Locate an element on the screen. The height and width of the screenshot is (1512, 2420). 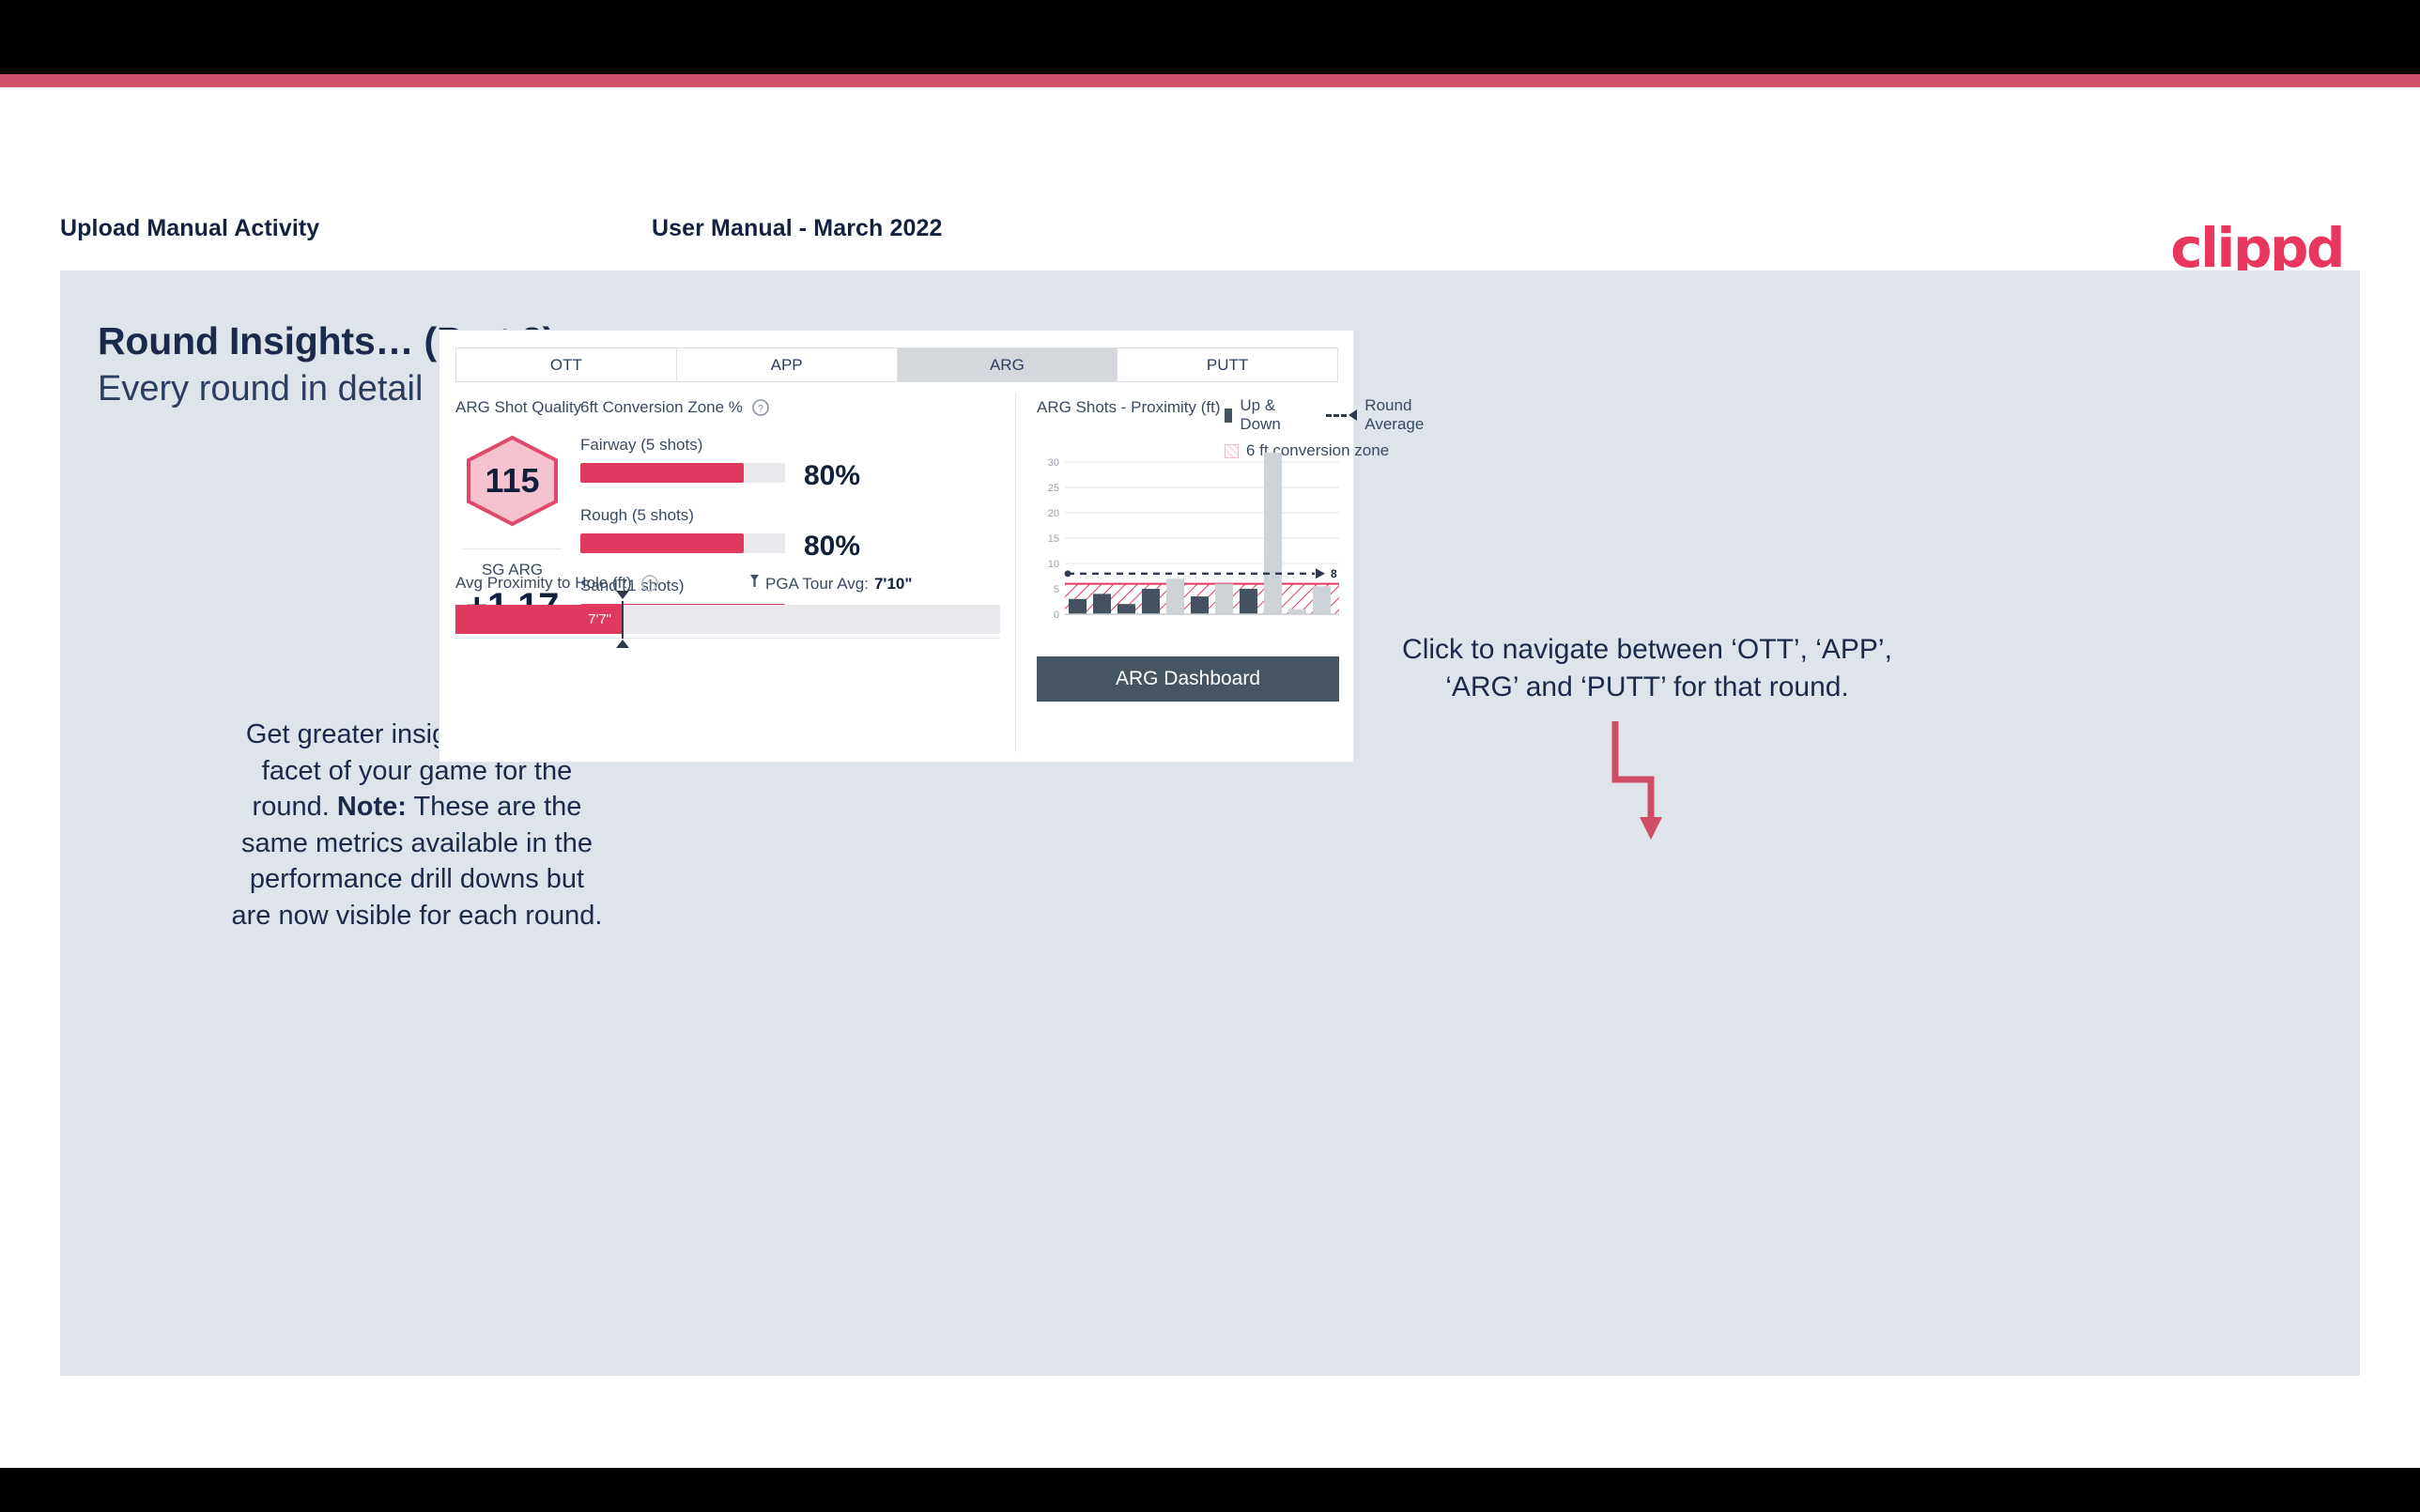
clippd-logo: clippd is located at coordinates (2257, 248).